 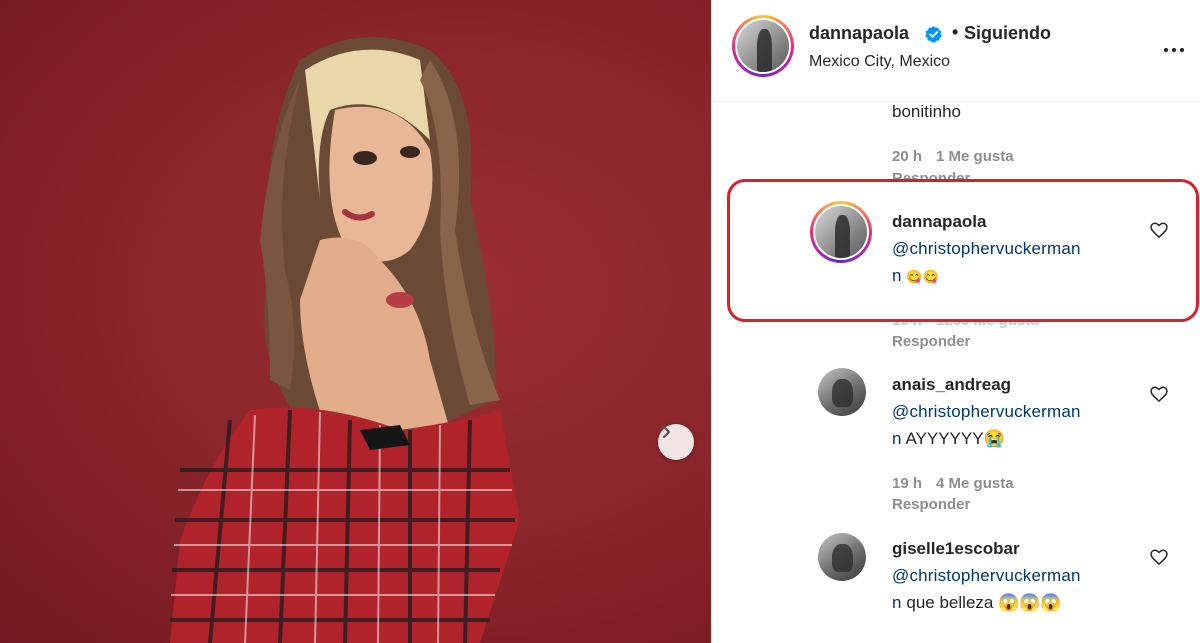 I want to click on comment-username: giselle1escobar, so click(x=956, y=549).